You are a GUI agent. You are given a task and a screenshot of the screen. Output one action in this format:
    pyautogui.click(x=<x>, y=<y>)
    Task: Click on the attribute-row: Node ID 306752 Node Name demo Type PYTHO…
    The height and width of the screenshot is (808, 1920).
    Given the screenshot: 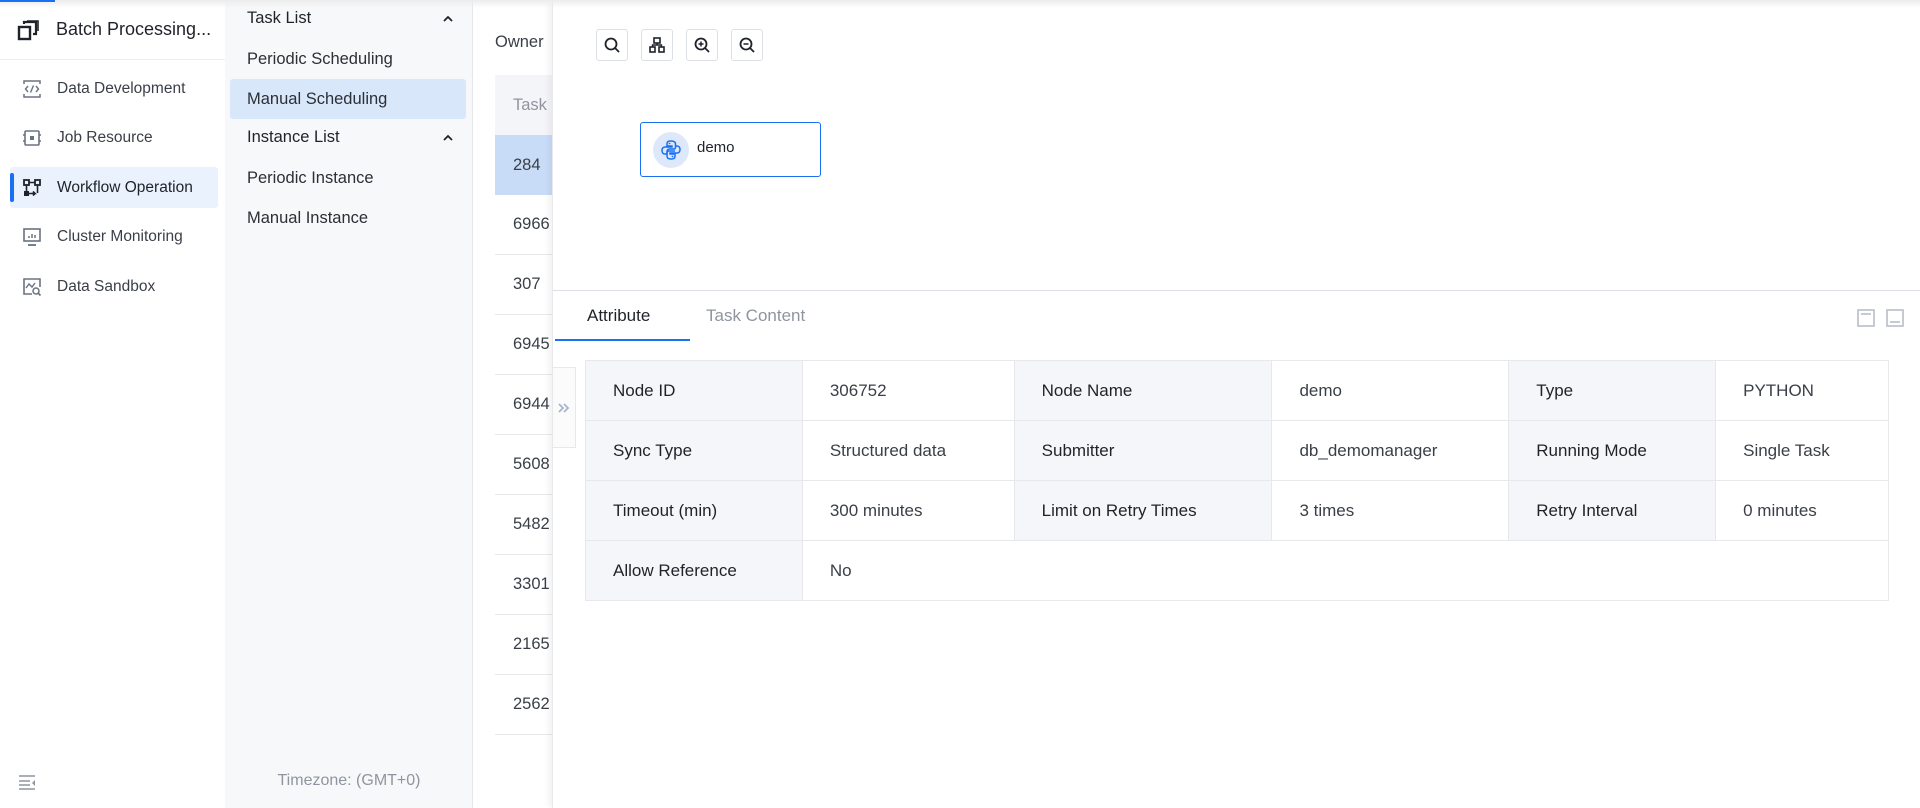 What is the action you would take?
    pyautogui.click(x=1237, y=390)
    